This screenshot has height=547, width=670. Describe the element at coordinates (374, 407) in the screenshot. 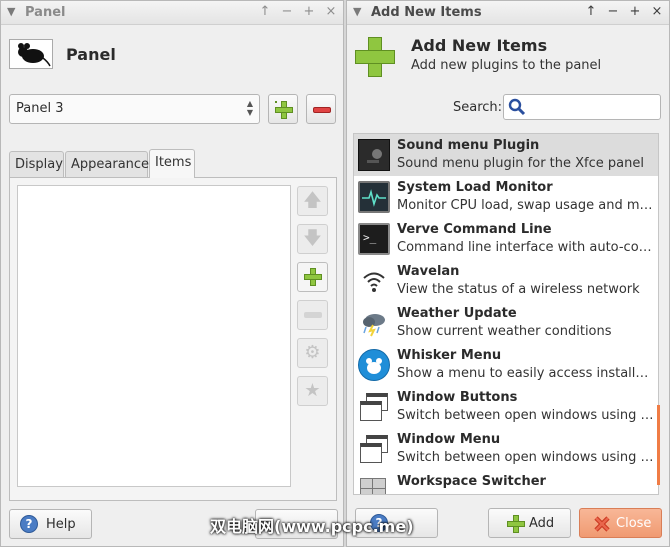

I see `window-buttons-icon` at that location.